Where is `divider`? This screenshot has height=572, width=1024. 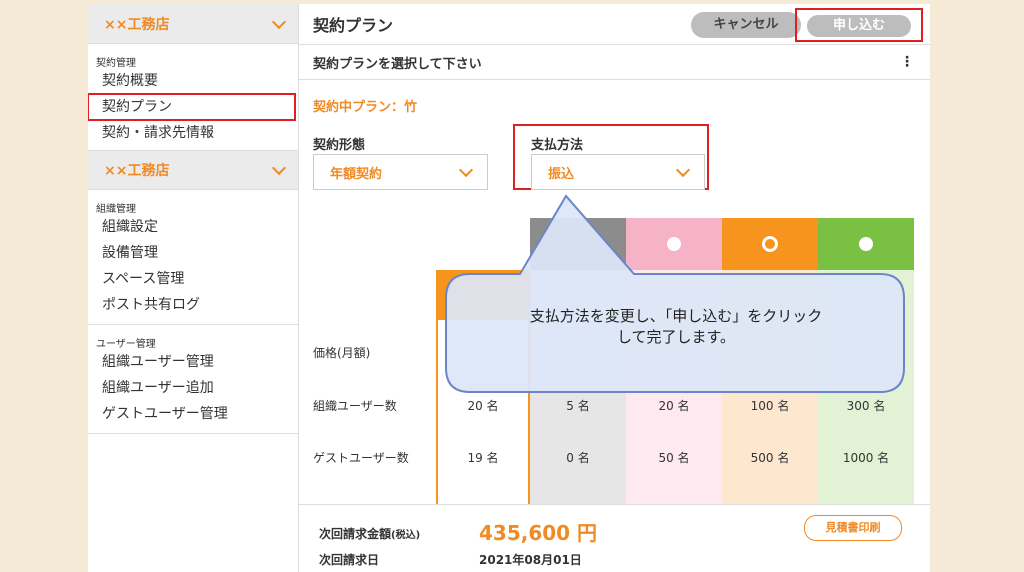 divider is located at coordinates (193, 433).